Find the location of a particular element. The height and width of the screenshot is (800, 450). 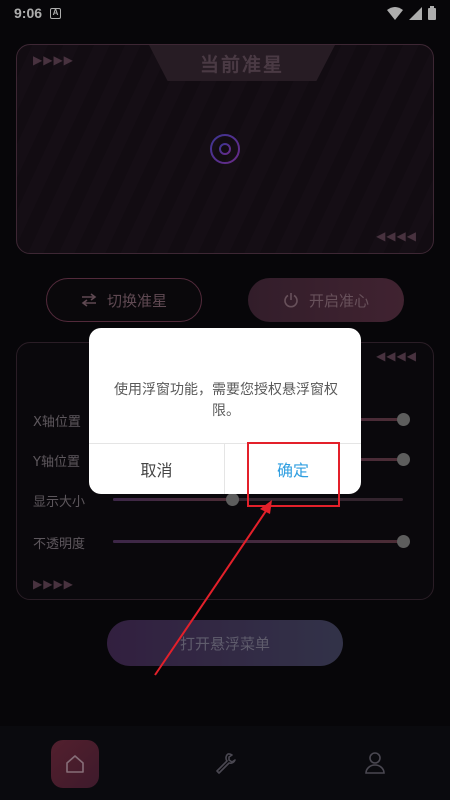

confirm-button: 确定 is located at coordinates (293, 469).